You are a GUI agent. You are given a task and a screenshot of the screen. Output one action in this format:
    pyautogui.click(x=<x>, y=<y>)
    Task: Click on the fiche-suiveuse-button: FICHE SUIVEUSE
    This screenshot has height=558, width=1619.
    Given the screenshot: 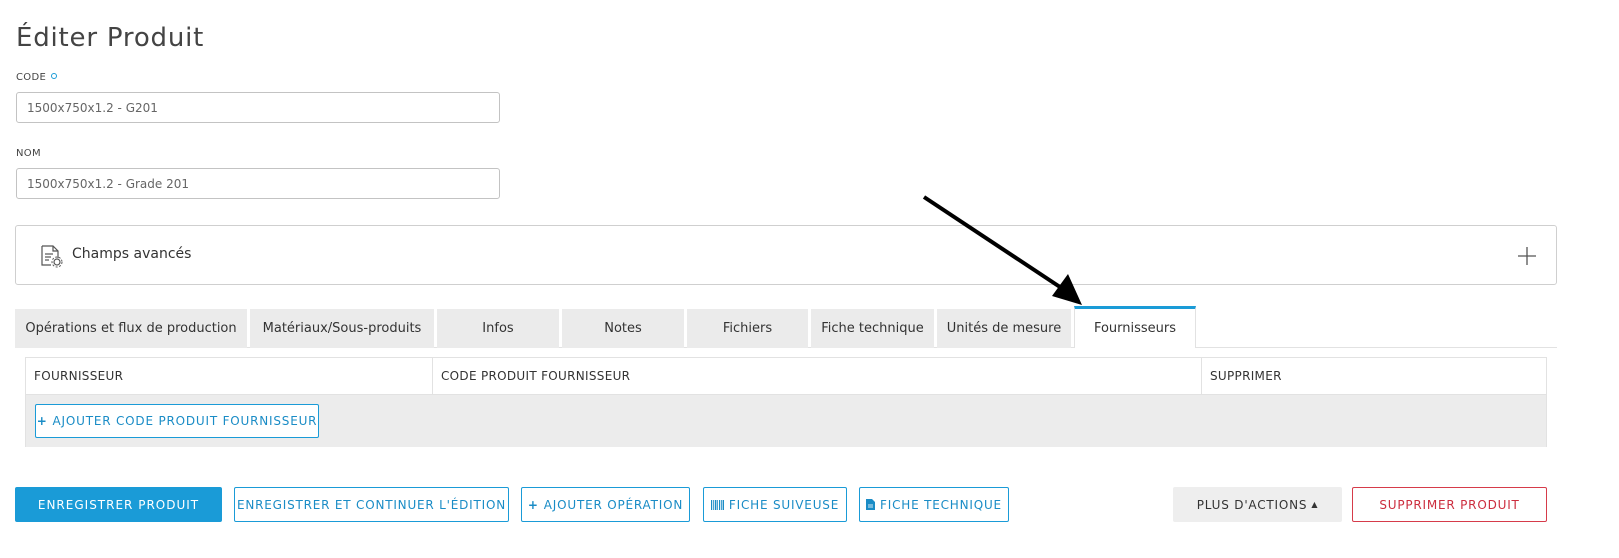 What is the action you would take?
    pyautogui.click(x=775, y=504)
    